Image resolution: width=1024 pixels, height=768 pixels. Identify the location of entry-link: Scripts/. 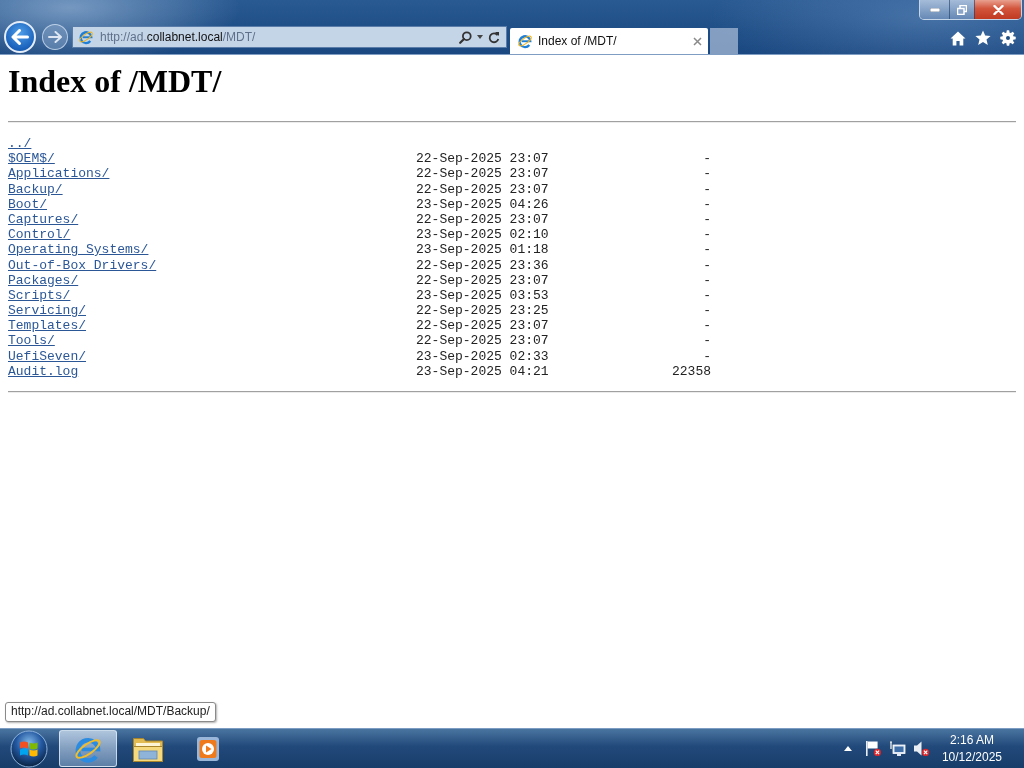
(39, 295).